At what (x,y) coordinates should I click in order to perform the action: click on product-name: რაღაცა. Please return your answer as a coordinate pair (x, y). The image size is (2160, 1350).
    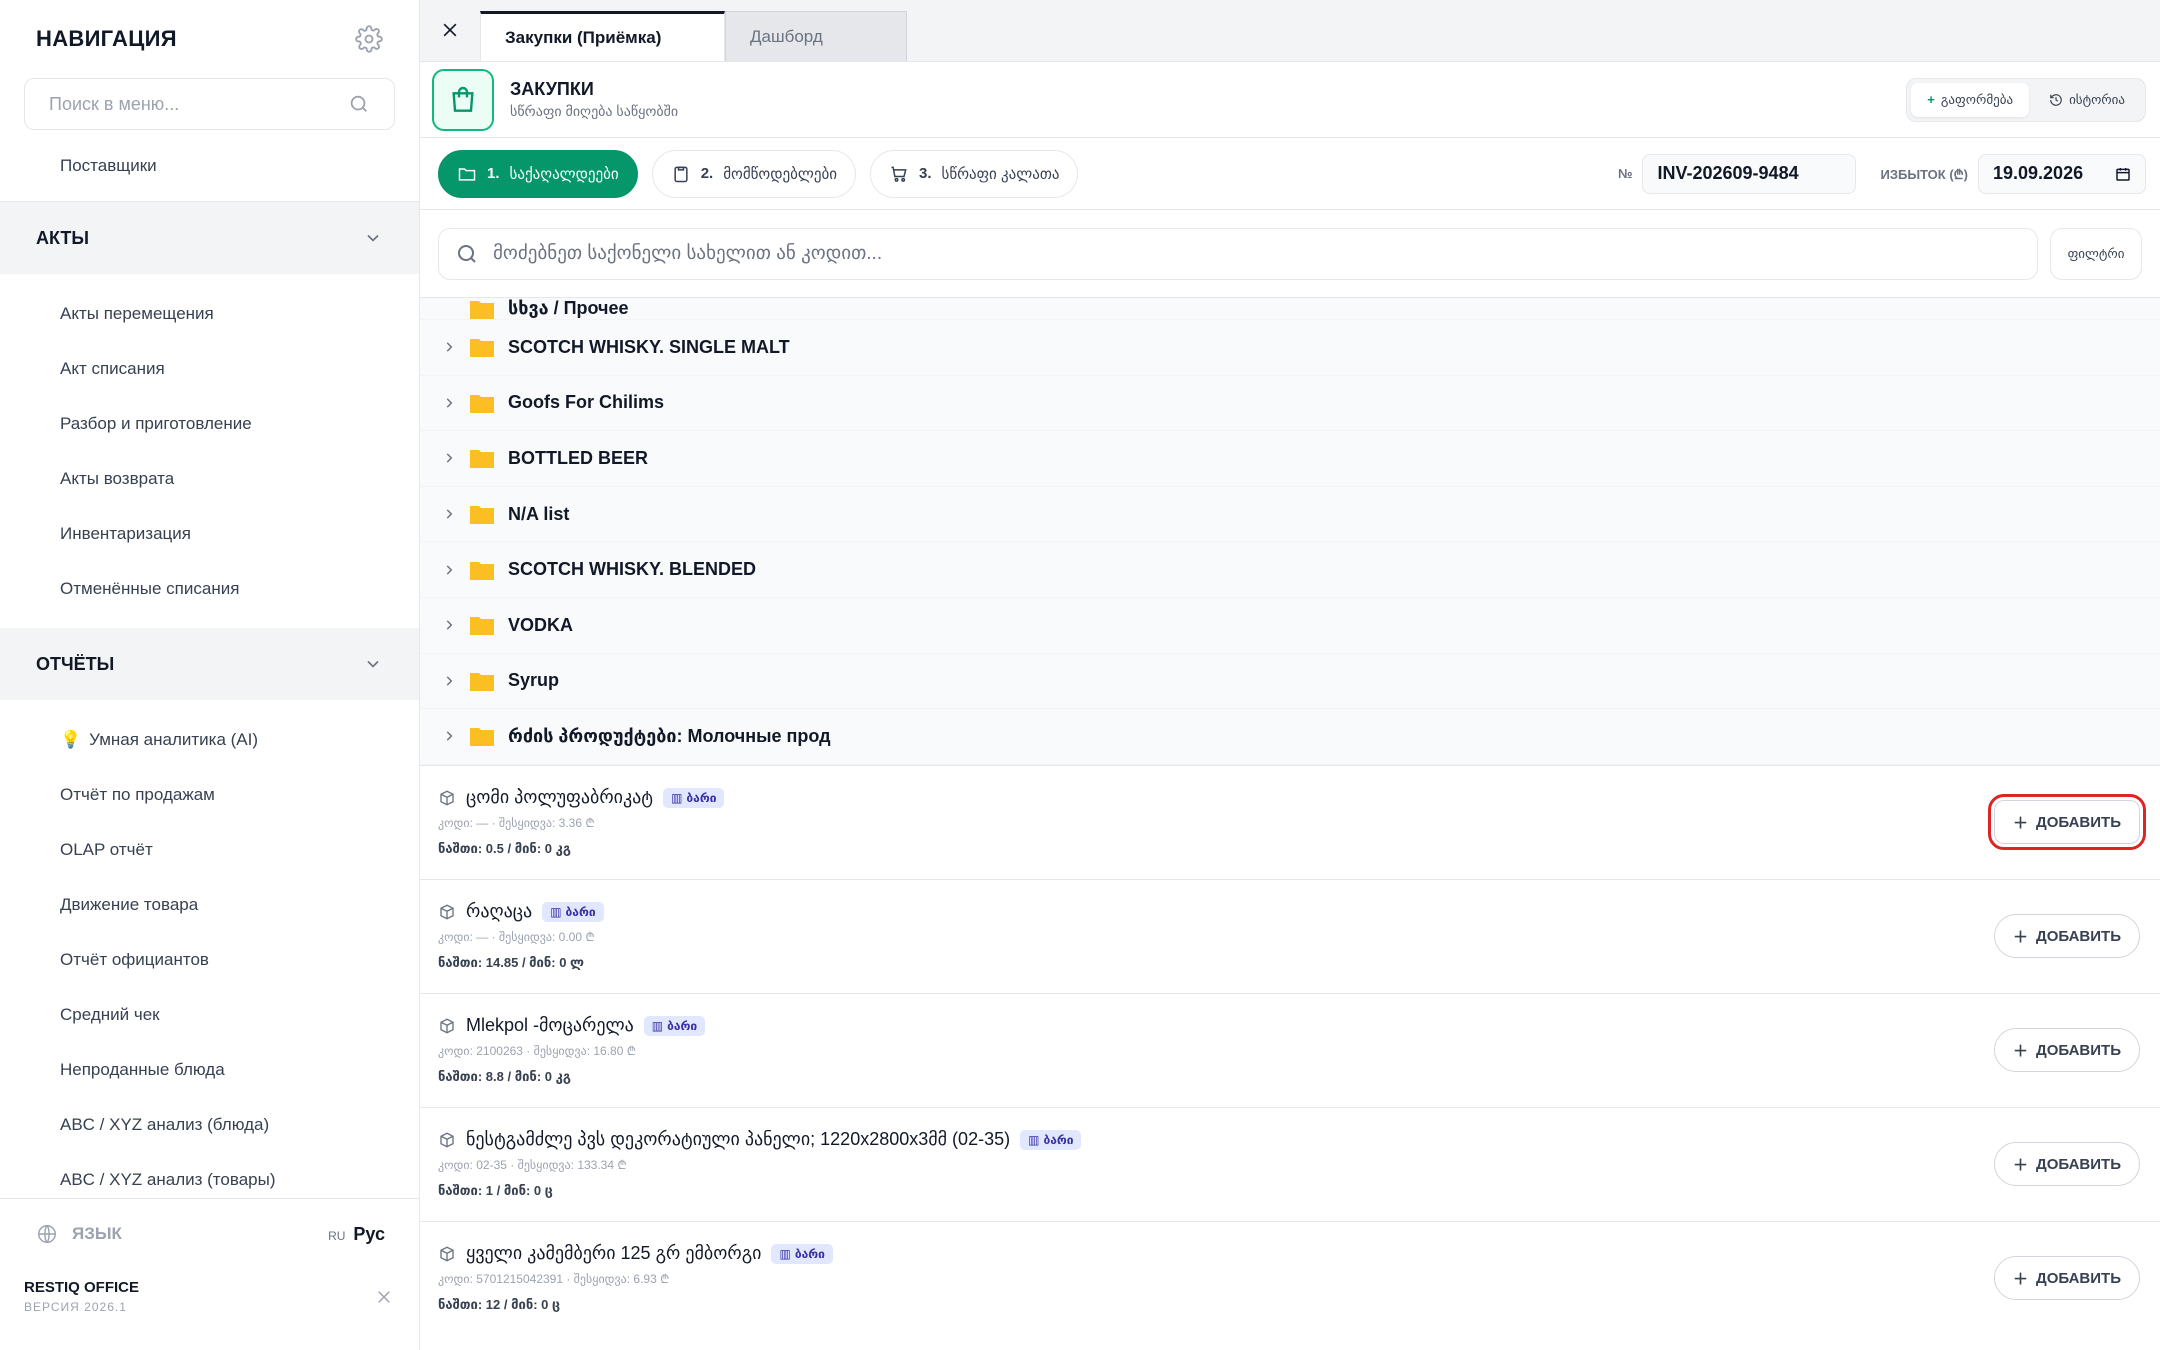
    Looking at the image, I should click on (499, 911).